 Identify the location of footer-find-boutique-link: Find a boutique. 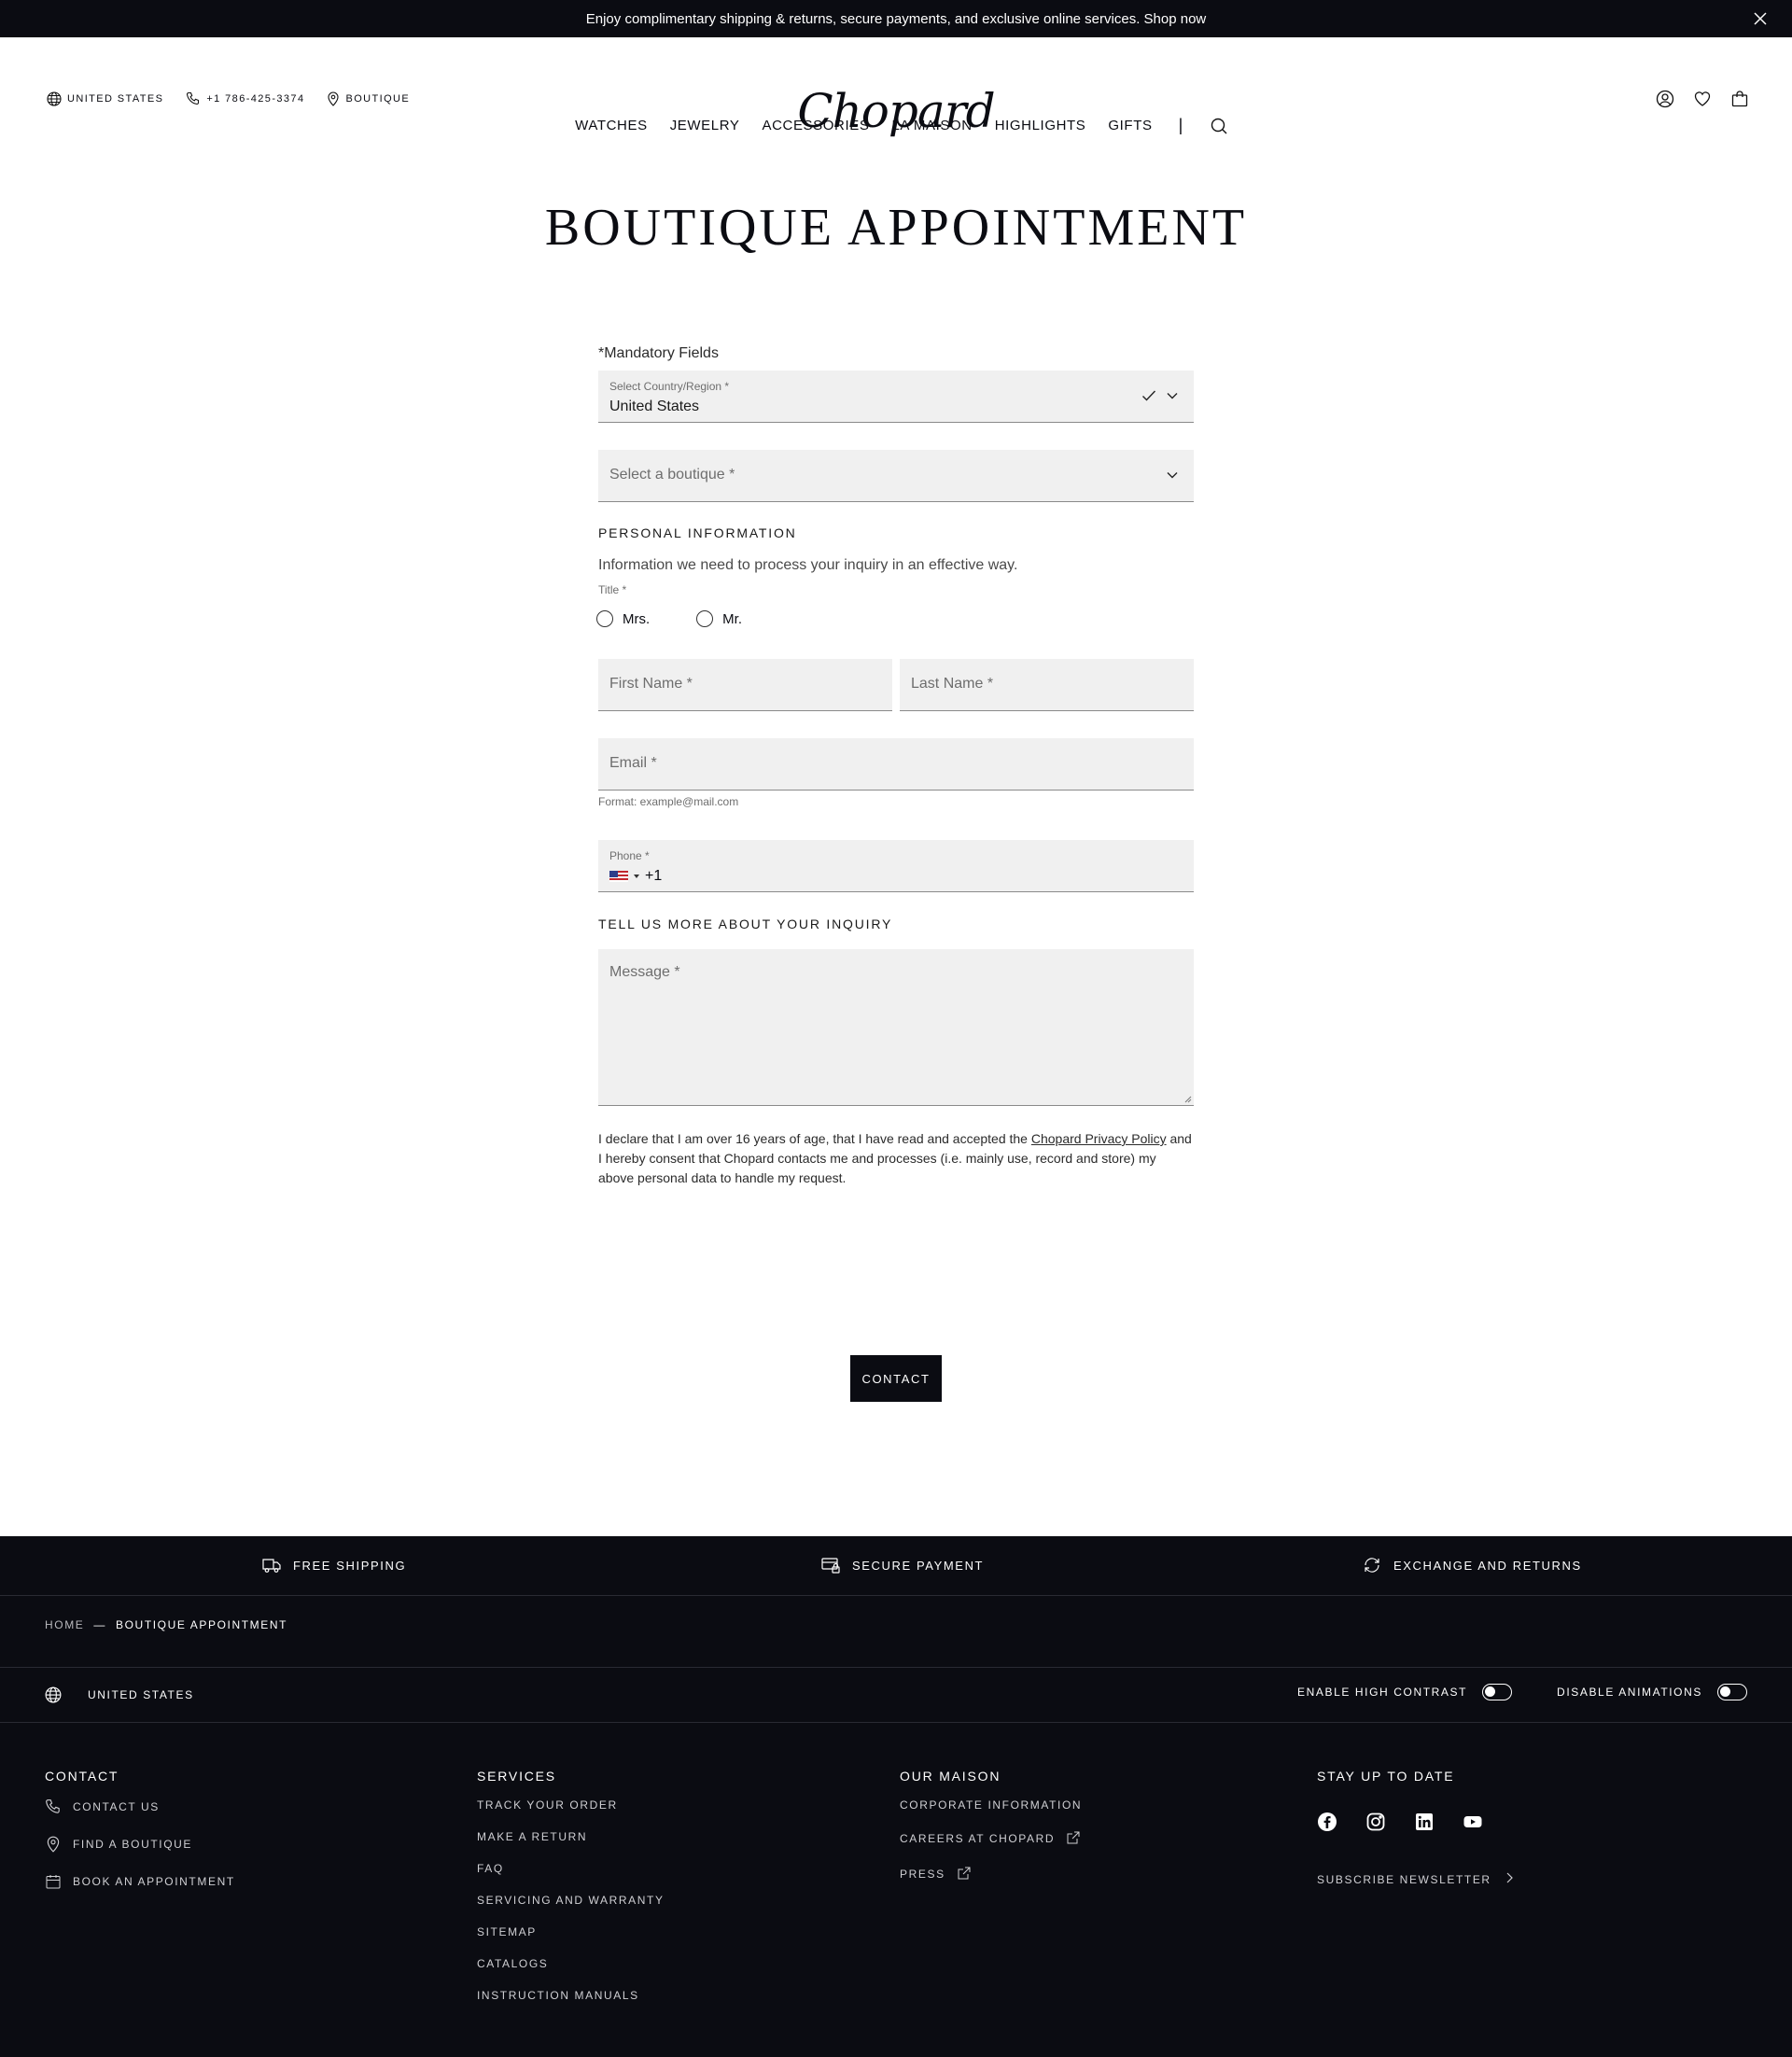
(140, 1844).